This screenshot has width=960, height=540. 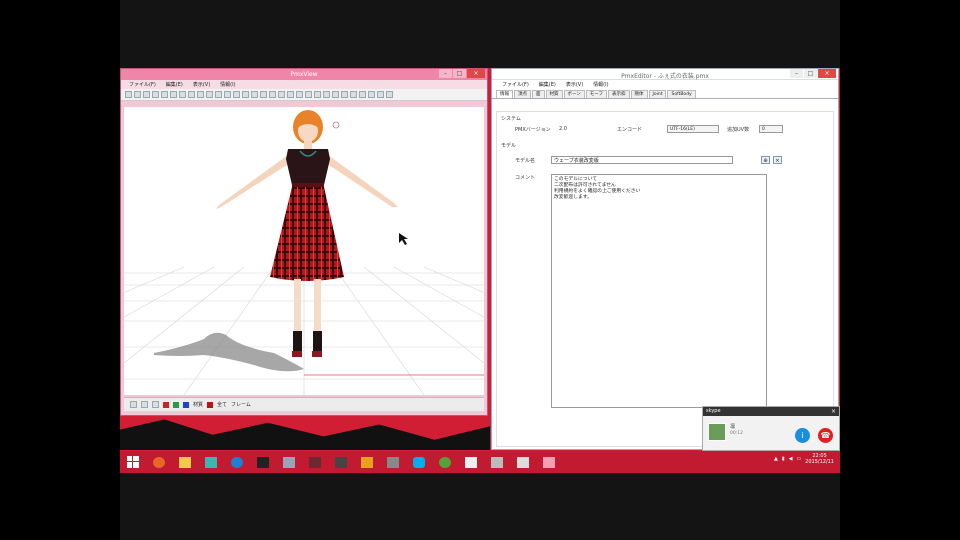 I want to click on color-swatch-material, so click(x=210, y=404).